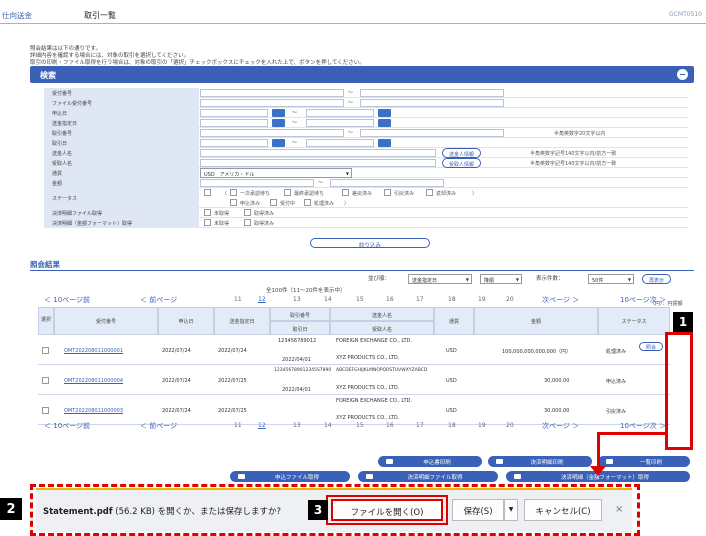 The image size is (706, 536). What do you see at coordinates (303, 370) in the screenshot?
I see `txn-number: 123456789012345S7890` at bounding box center [303, 370].